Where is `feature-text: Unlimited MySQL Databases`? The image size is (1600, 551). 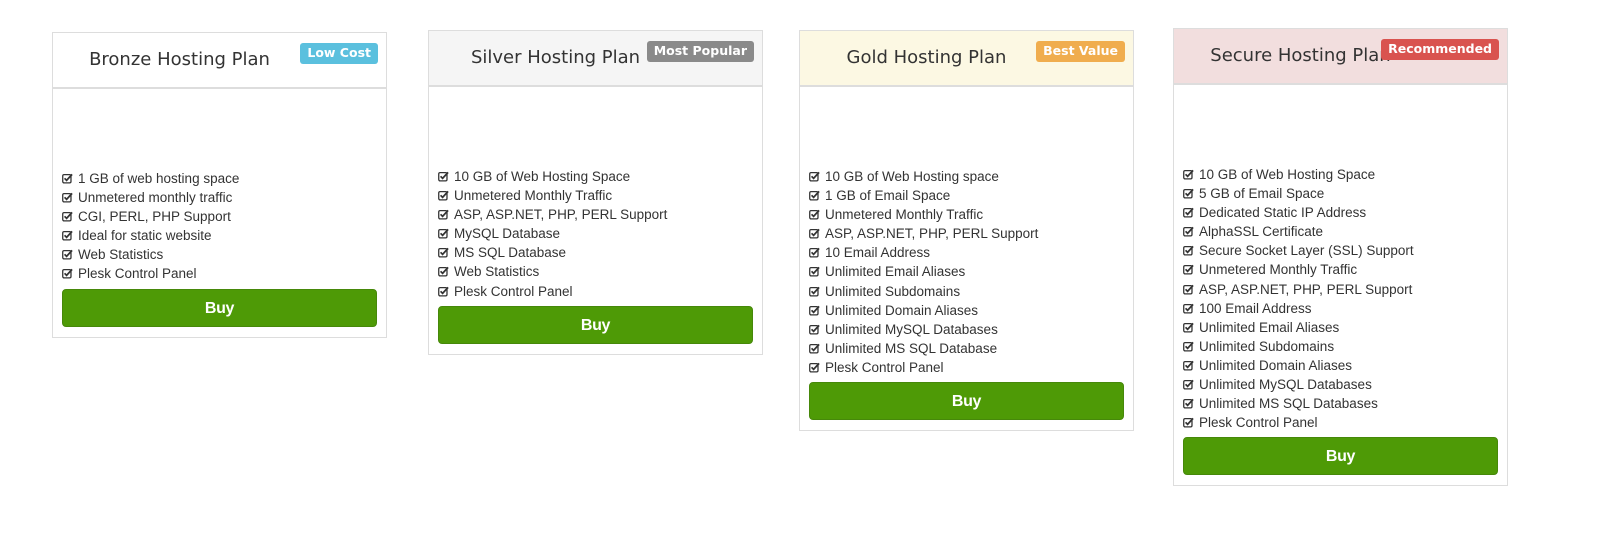
feature-text: Unlimited MySQL Databases is located at coordinates (1285, 385).